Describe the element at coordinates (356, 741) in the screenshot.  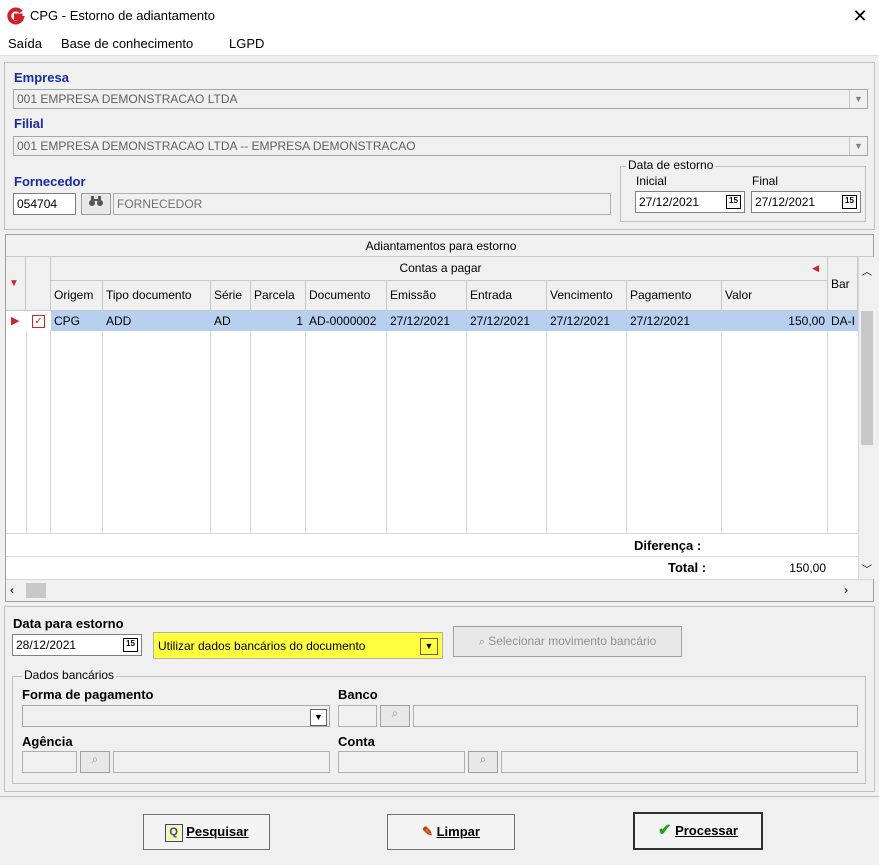
I see `conta-label: Conta` at that location.